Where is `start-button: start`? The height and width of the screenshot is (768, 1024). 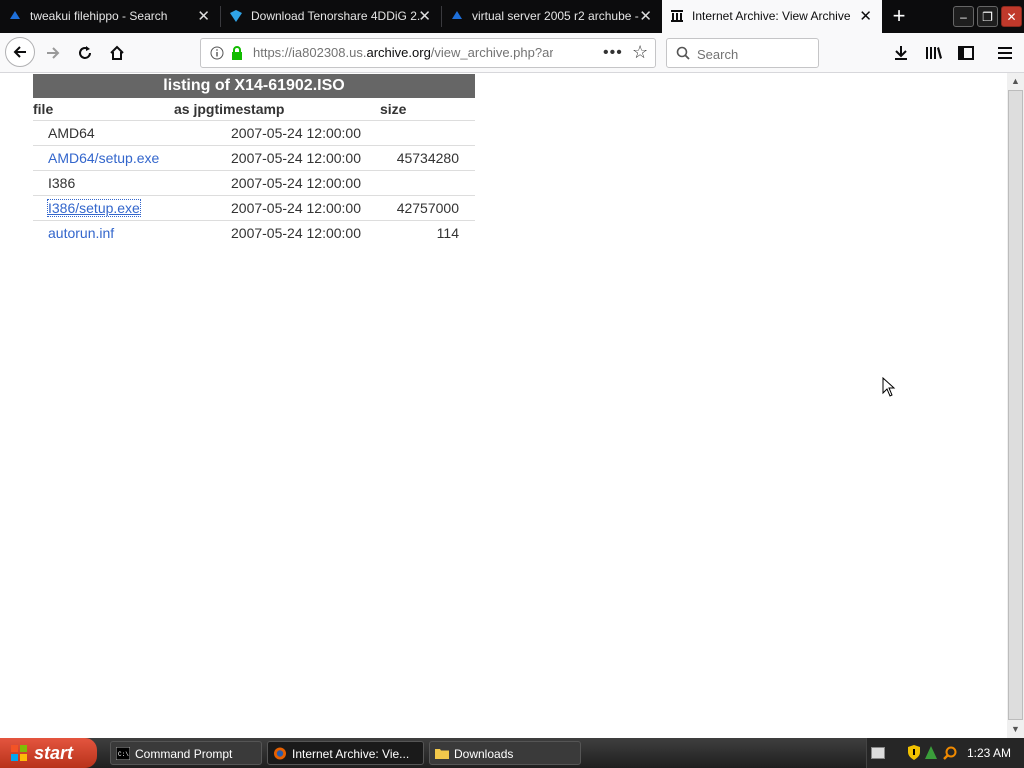
start-button: start is located at coordinates (48, 753).